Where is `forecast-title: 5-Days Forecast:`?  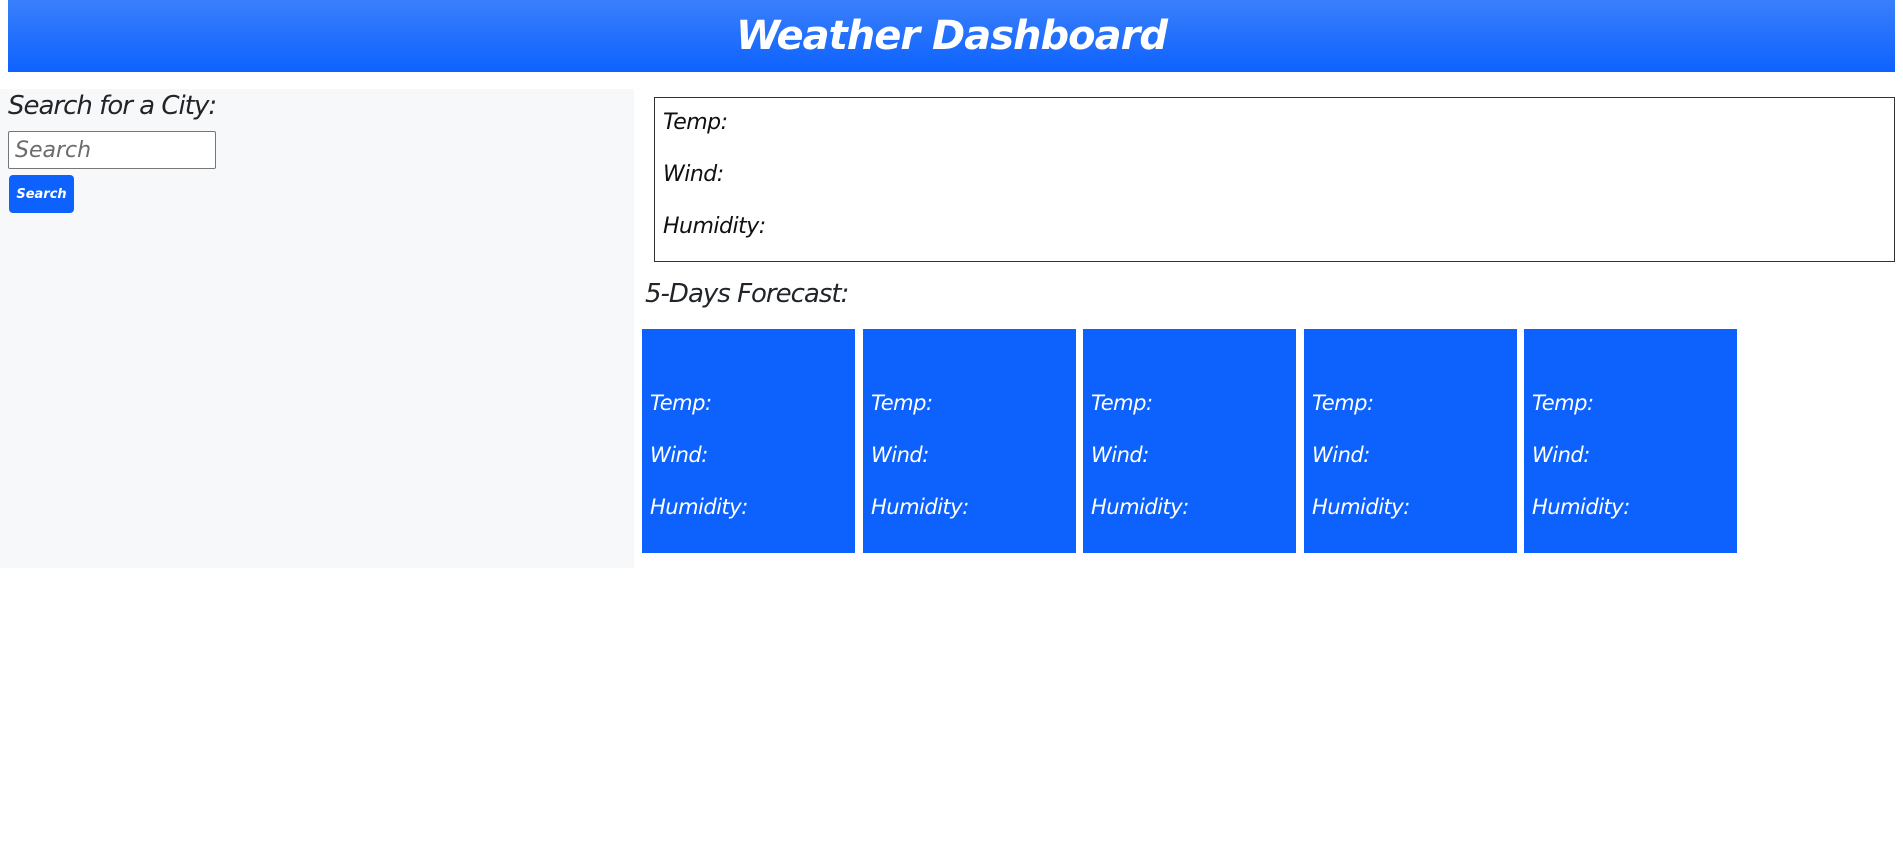 forecast-title: 5-Days Forecast: is located at coordinates (747, 294).